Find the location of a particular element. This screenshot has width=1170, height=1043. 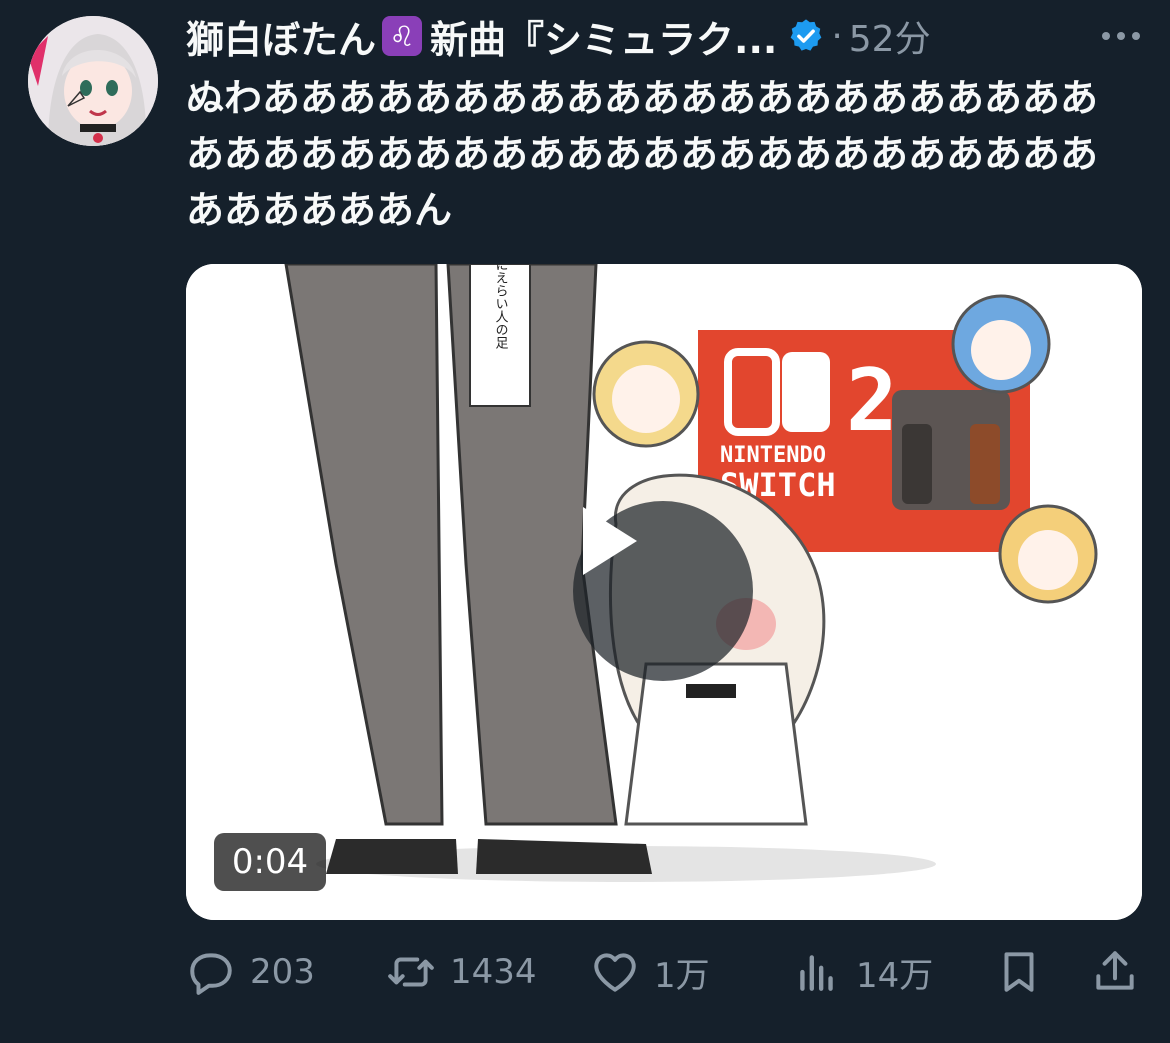

play-button is located at coordinates (663, 591).